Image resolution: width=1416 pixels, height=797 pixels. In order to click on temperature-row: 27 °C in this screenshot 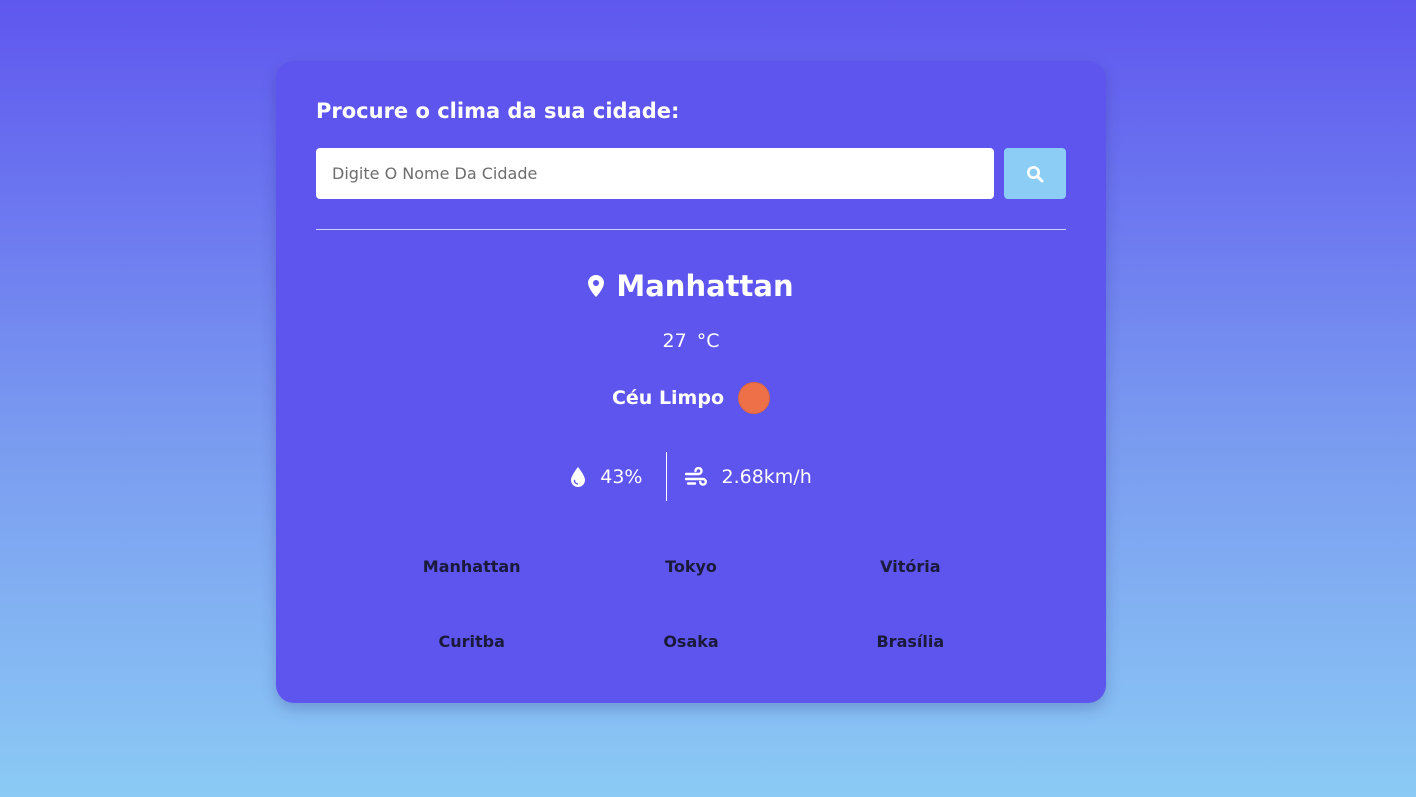, I will do `click(691, 341)`.